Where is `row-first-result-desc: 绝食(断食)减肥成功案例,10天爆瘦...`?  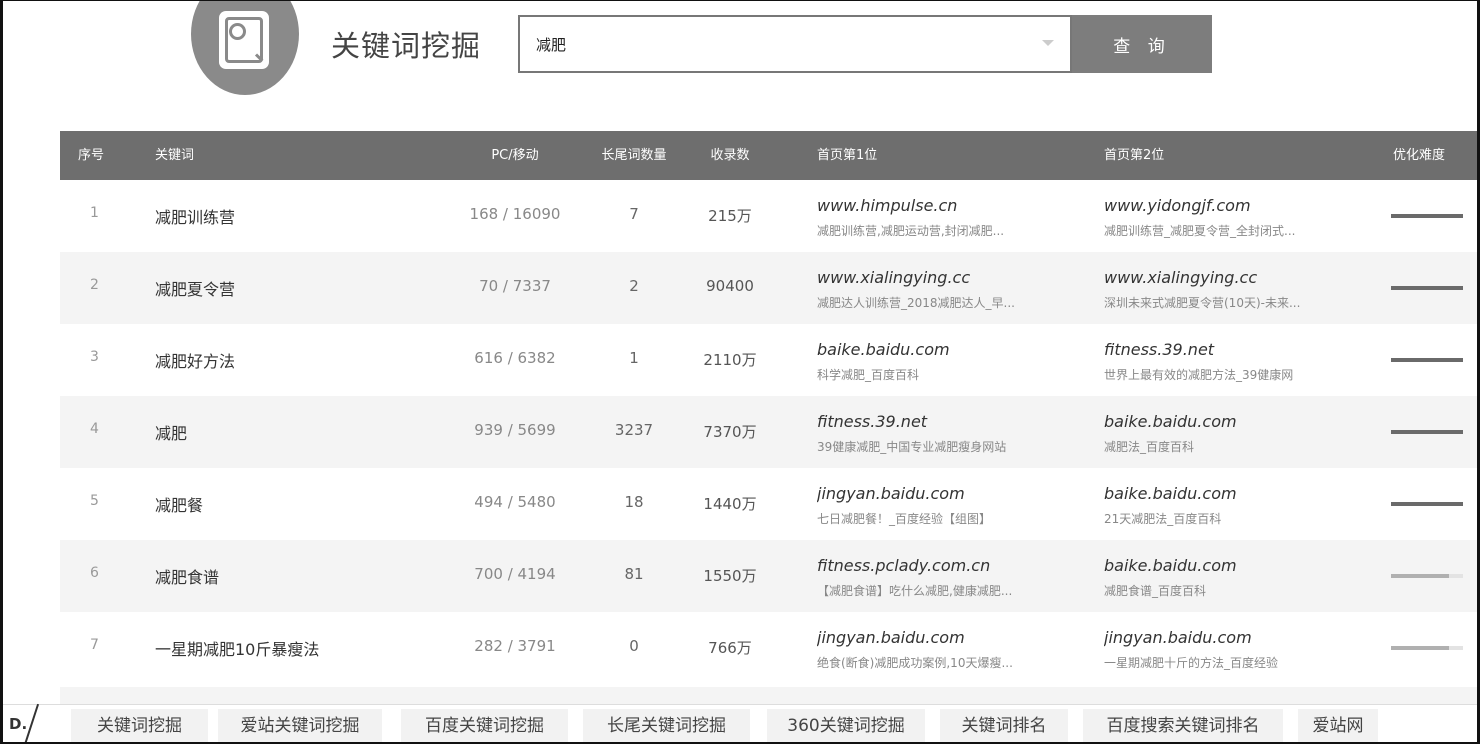
row-first-result-desc: 绝食(断食)减肥成功案例,10天爆瘦... is located at coordinates (954, 662).